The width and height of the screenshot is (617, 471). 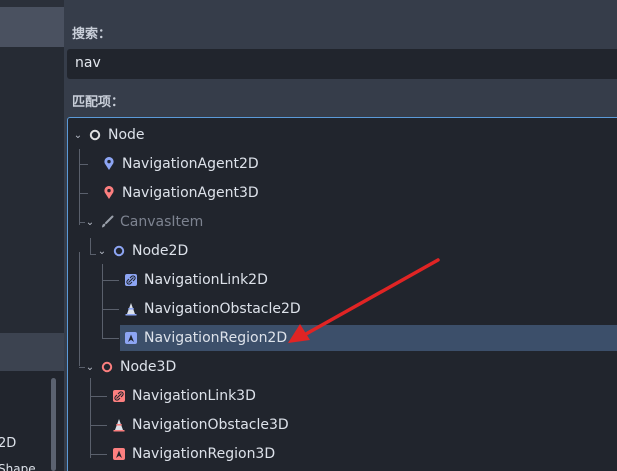 What do you see at coordinates (8, 443) in the screenshot?
I see `left-dock-item-2d: 2D` at bounding box center [8, 443].